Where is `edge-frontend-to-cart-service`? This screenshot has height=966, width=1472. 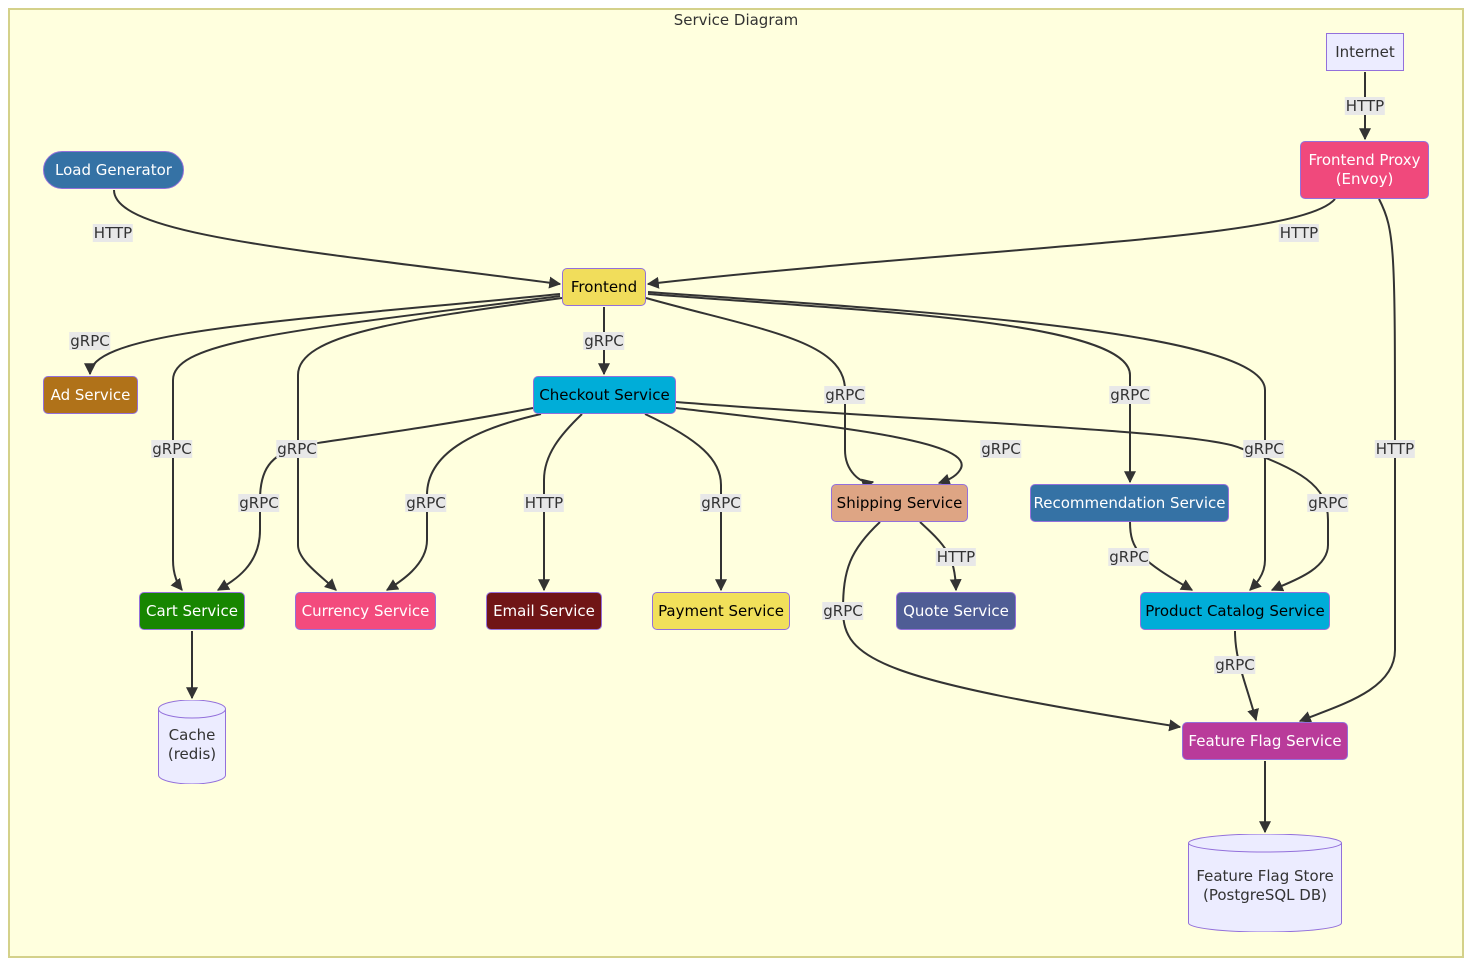
edge-frontend-to-cart-service is located at coordinates (365, 443).